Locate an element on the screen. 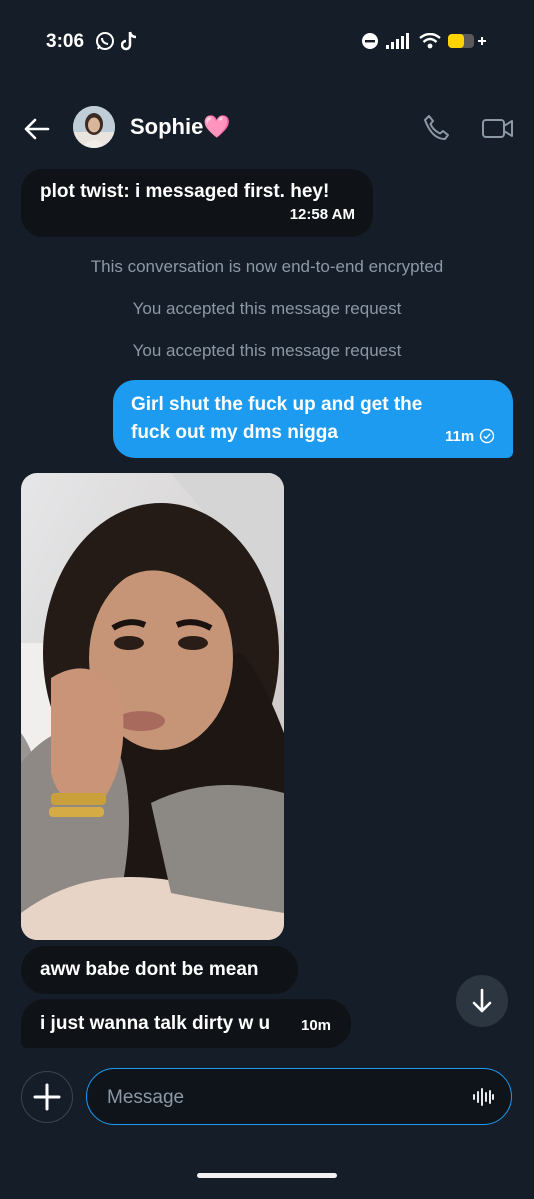  voice-message-icon is located at coordinates (483, 1097).